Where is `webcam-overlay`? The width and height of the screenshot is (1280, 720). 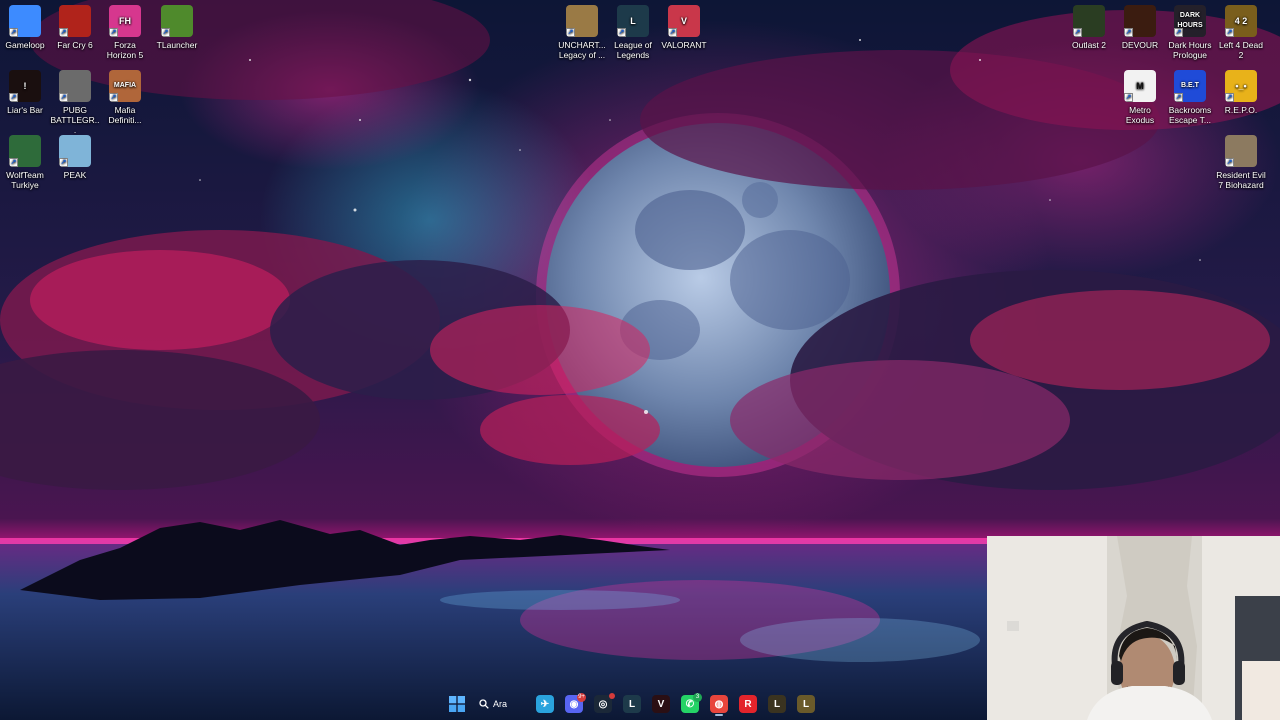 webcam-overlay is located at coordinates (1133, 628).